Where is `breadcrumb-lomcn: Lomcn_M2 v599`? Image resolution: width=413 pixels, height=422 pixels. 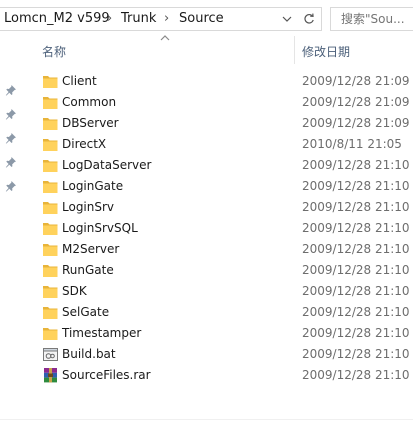
breadcrumb-lomcn: Lomcn_M2 v599 is located at coordinates (57, 18).